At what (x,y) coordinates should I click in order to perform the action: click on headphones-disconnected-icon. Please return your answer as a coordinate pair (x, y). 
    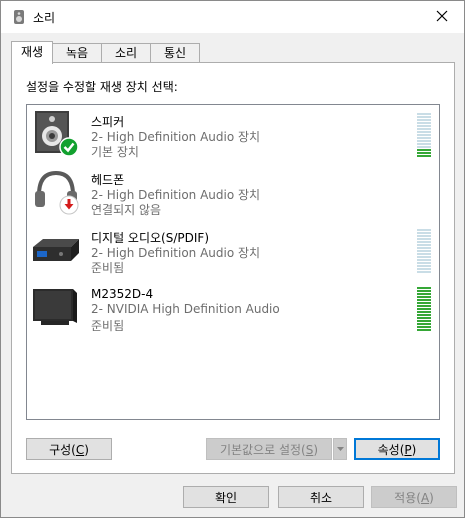
    Looking at the image, I should click on (57, 192).